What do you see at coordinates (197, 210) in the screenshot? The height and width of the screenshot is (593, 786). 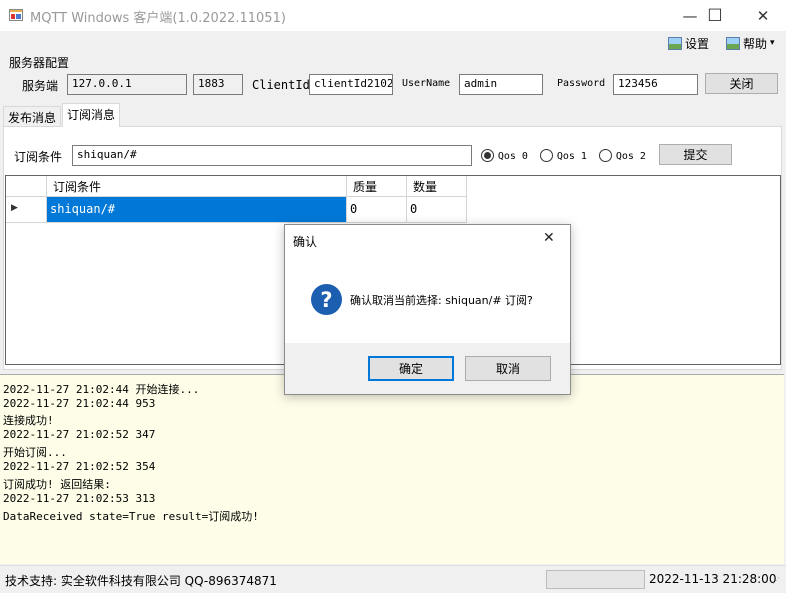 I see `table-row-topic: shiquan/#` at bounding box center [197, 210].